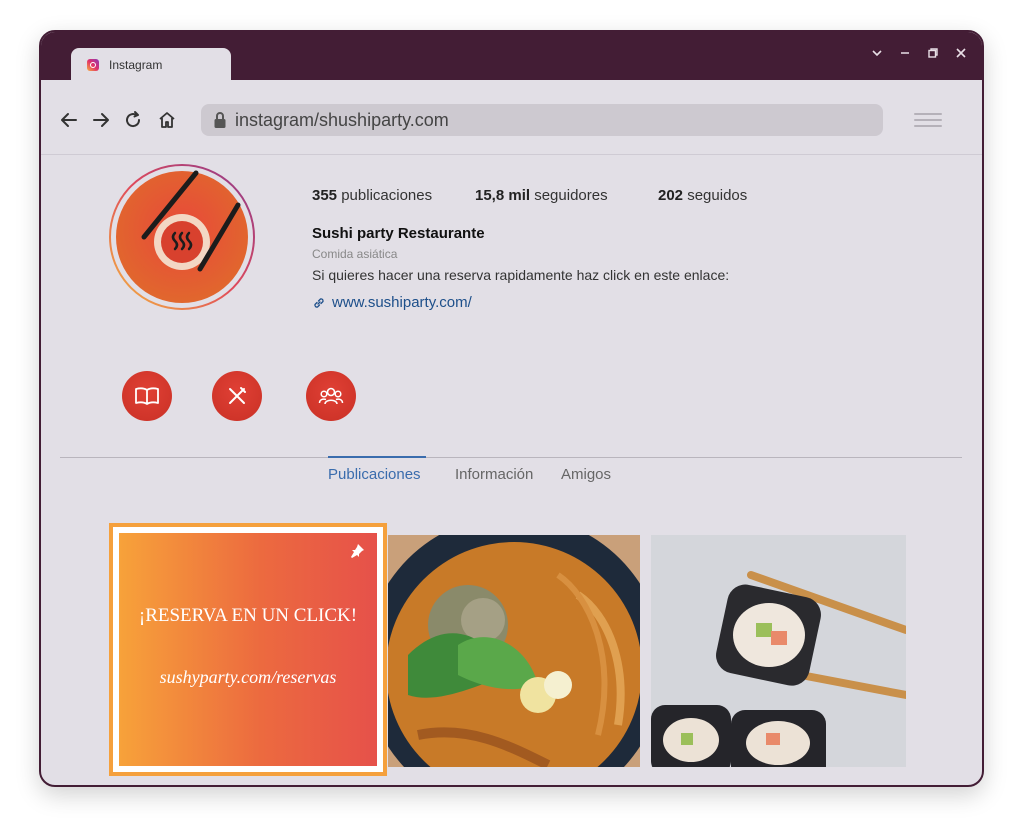  Describe the element at coordinates (342, 119) in the screenshot. I see `url-text: instagram/shushiparty.com` at that location.